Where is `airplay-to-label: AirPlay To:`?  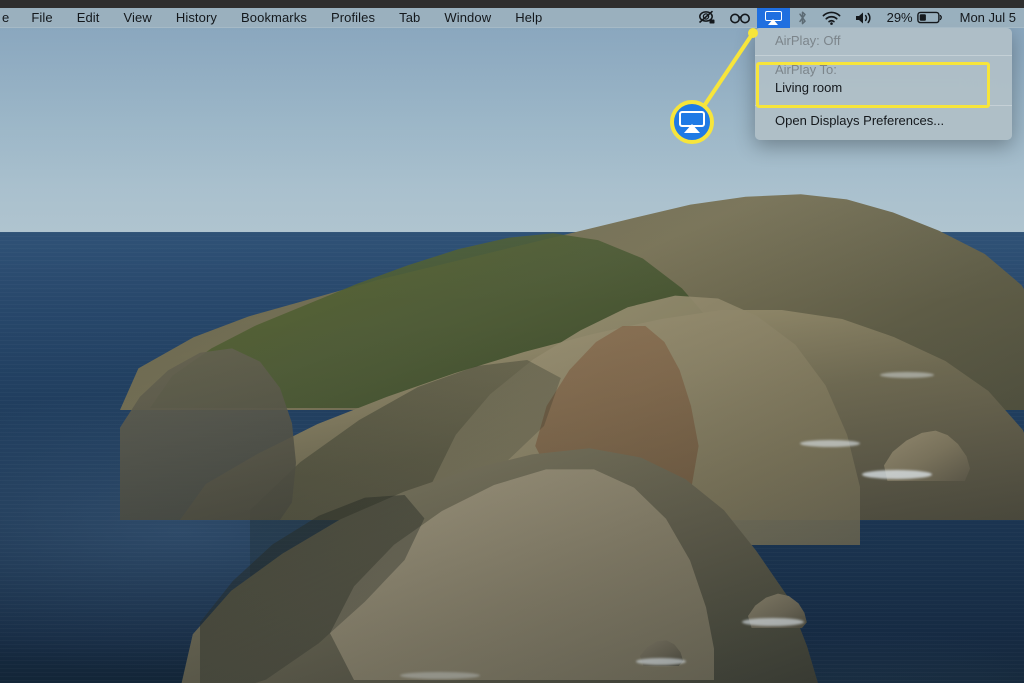 airplay-to-label: AirPlay To: is located at coordinates (806, 69).